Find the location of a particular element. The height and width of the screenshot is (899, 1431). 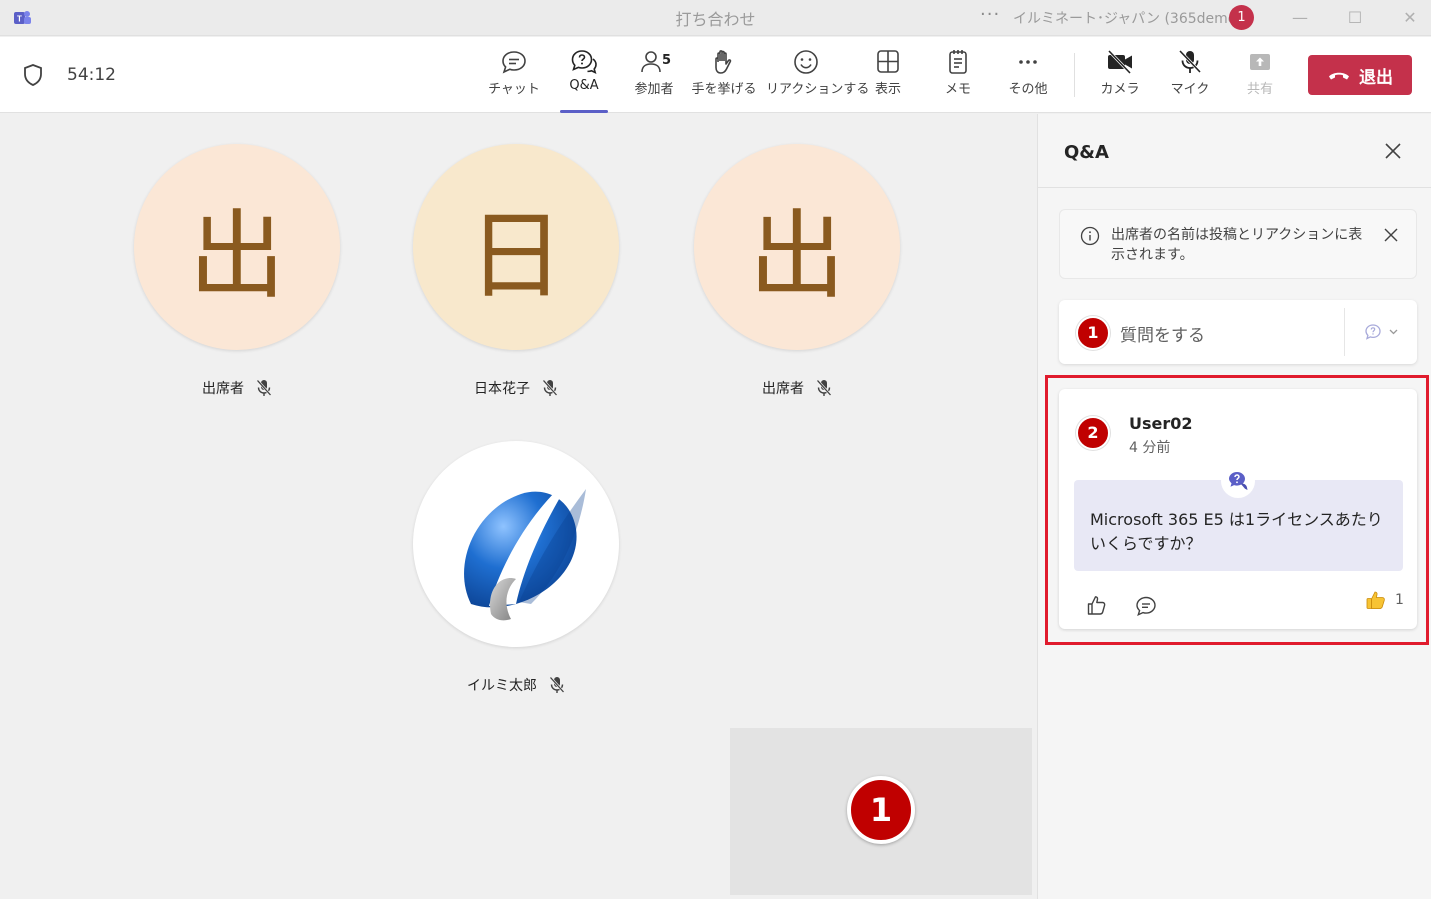

minimize-icon: — is located at coordinates (1300, 18).